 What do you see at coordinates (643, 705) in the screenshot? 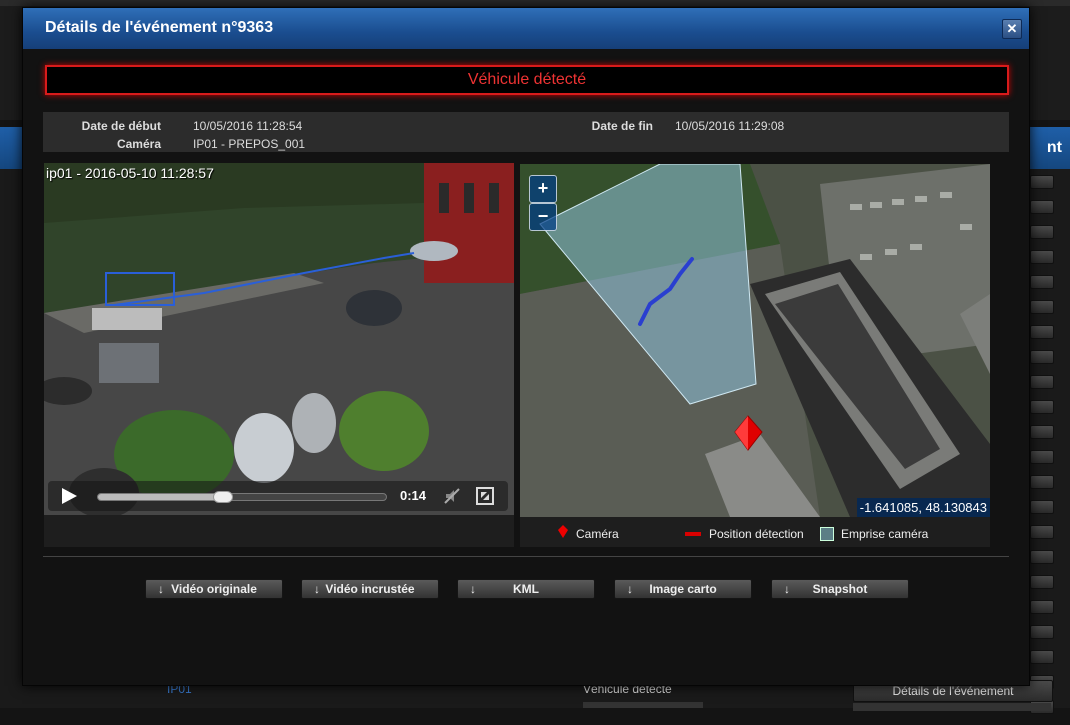
I see `background-next-row` at bounding box center [643, 705].